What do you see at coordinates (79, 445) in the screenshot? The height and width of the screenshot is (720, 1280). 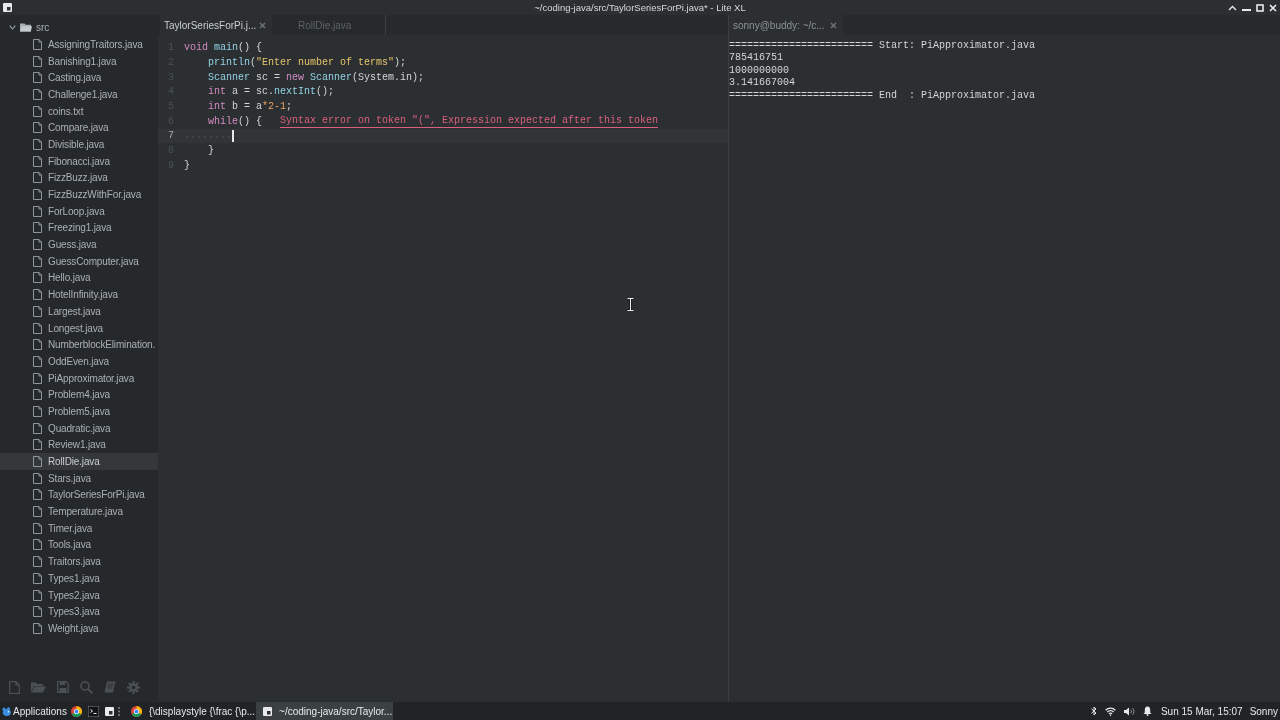 I see `file-item: Review1.java` at bounding box center [79, 445].